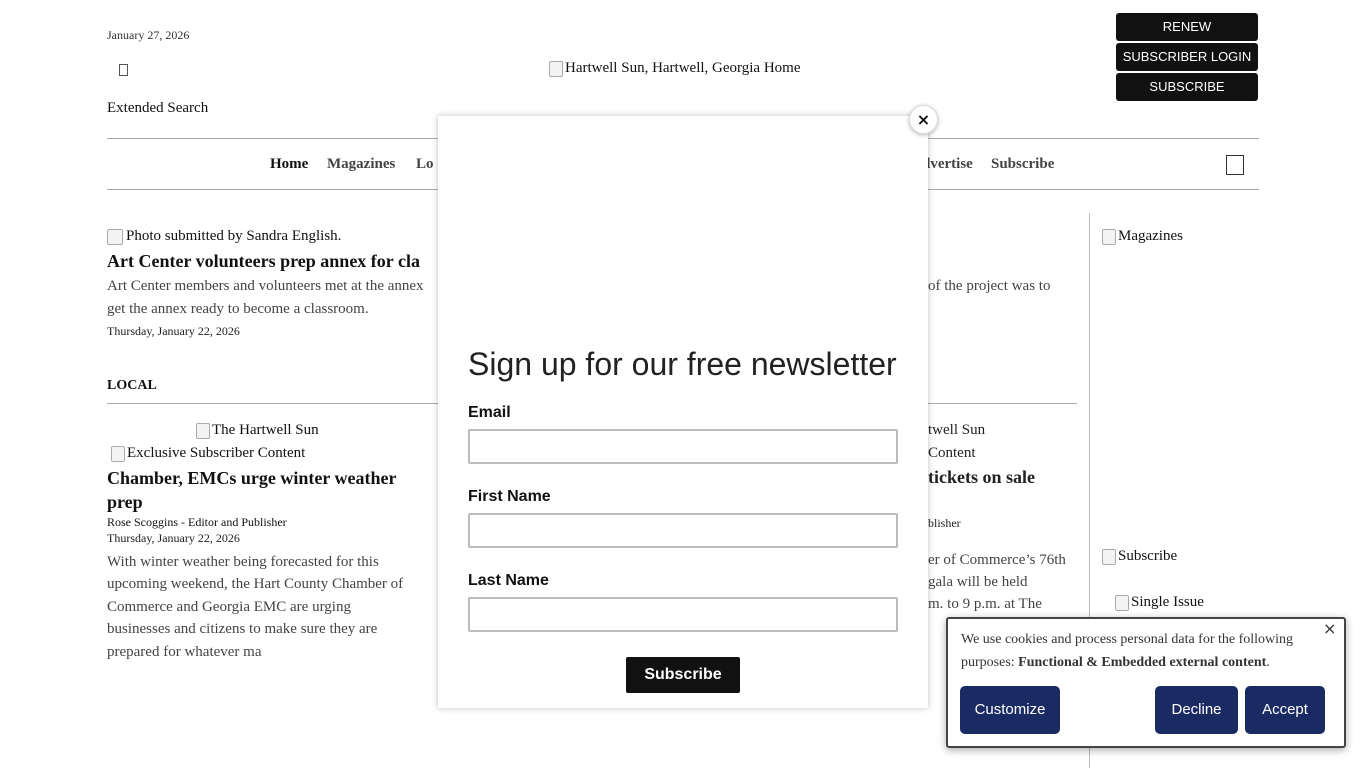  What do you see at coordinates (361, 164) in the screenshot?
I see `nav-magazines: Magazines` at bounding box center [361, 164].